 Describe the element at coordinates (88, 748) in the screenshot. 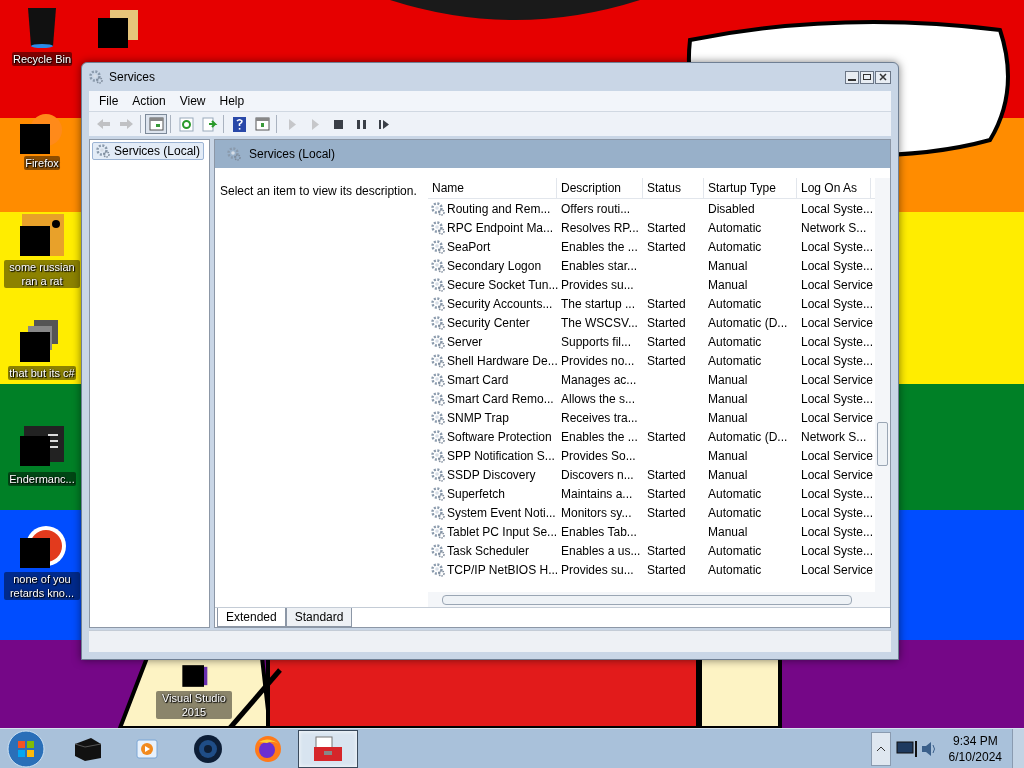

I see `cube-icon` at that location.